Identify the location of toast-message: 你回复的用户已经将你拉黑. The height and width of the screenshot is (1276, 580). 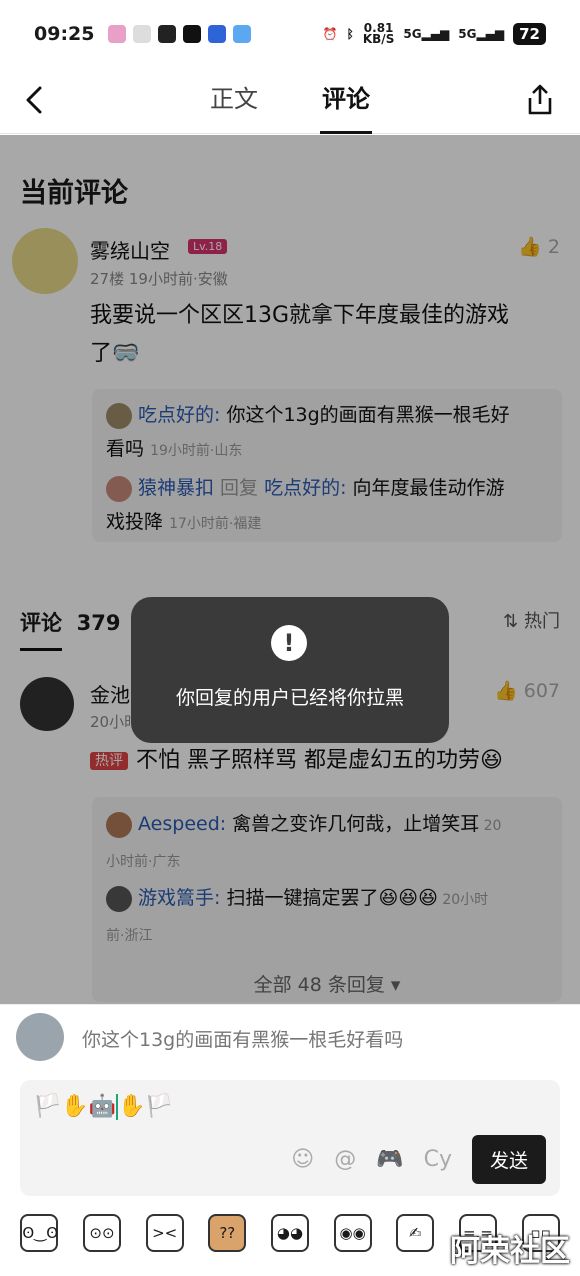
(289, 698).